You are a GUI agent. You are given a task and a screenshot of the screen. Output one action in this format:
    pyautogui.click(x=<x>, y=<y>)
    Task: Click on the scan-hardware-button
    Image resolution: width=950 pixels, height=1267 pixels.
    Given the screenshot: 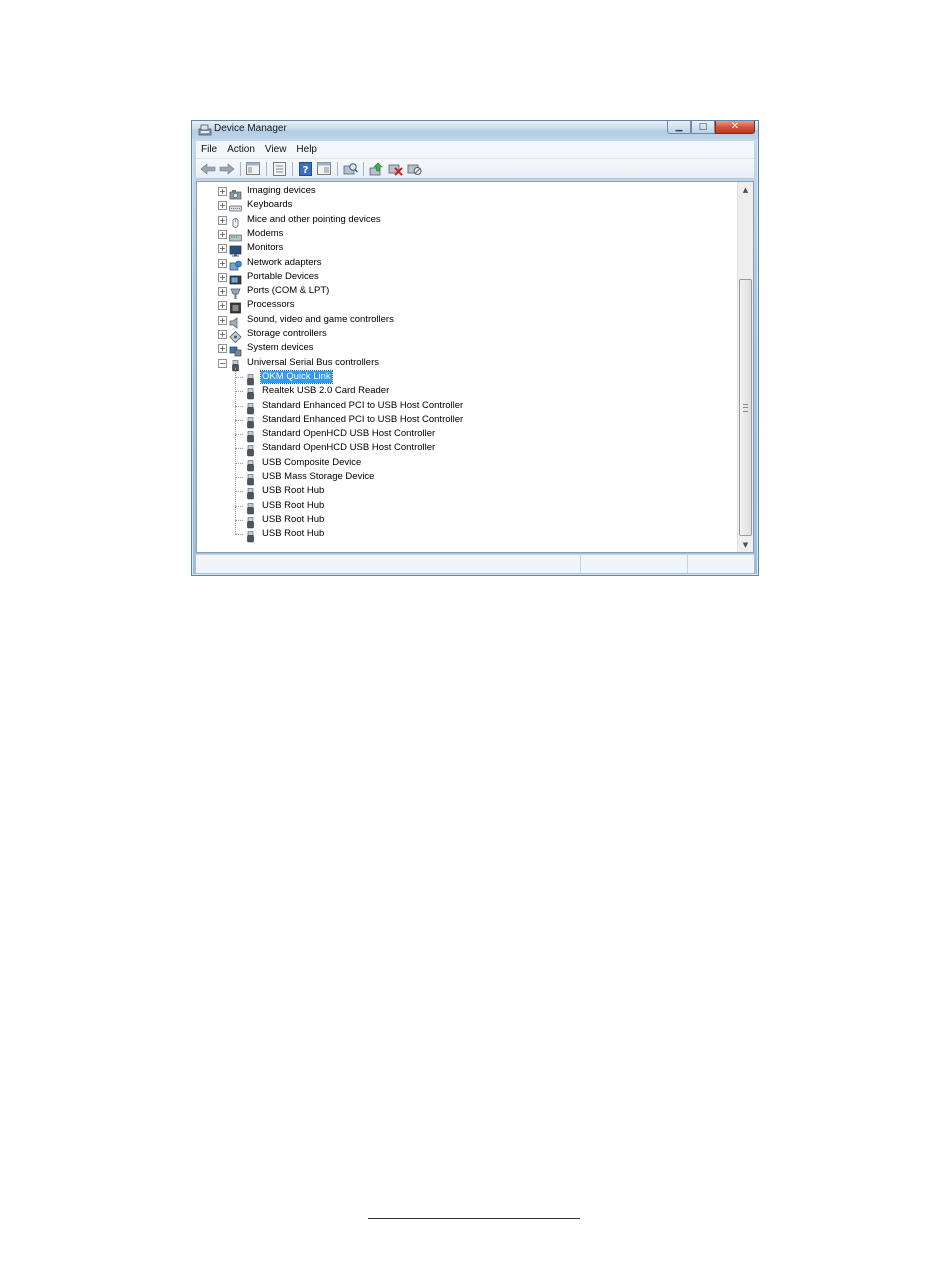 What is the action you would take?
    pyautogui.click(x=350, y=169)
    